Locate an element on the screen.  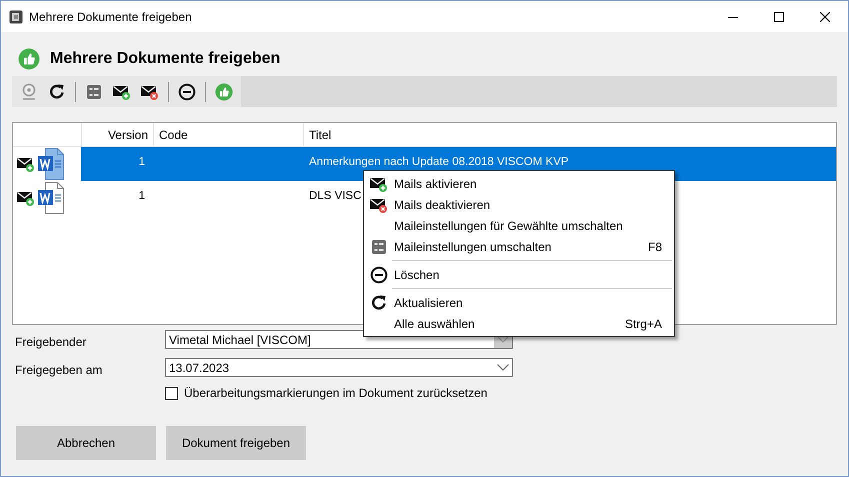
field-label: Freigebender is located at coordinates (51, 342).